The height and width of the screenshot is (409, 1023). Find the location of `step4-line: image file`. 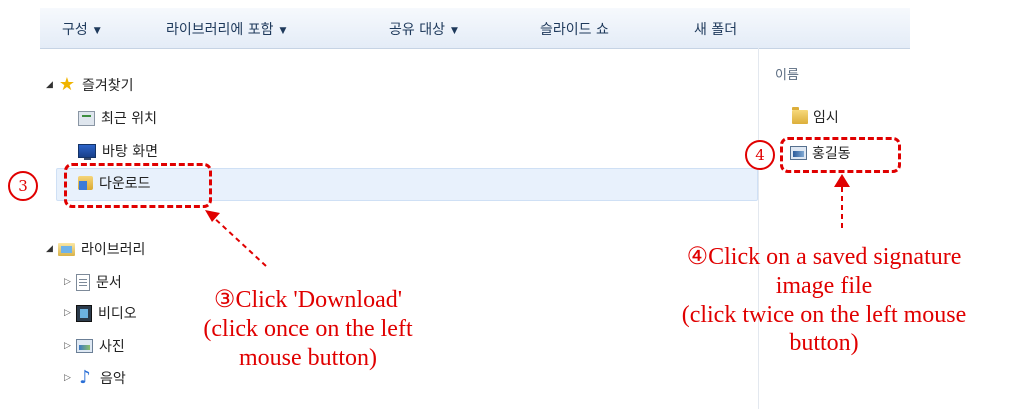

step4-line: image file is located at coordinates (824, 285).